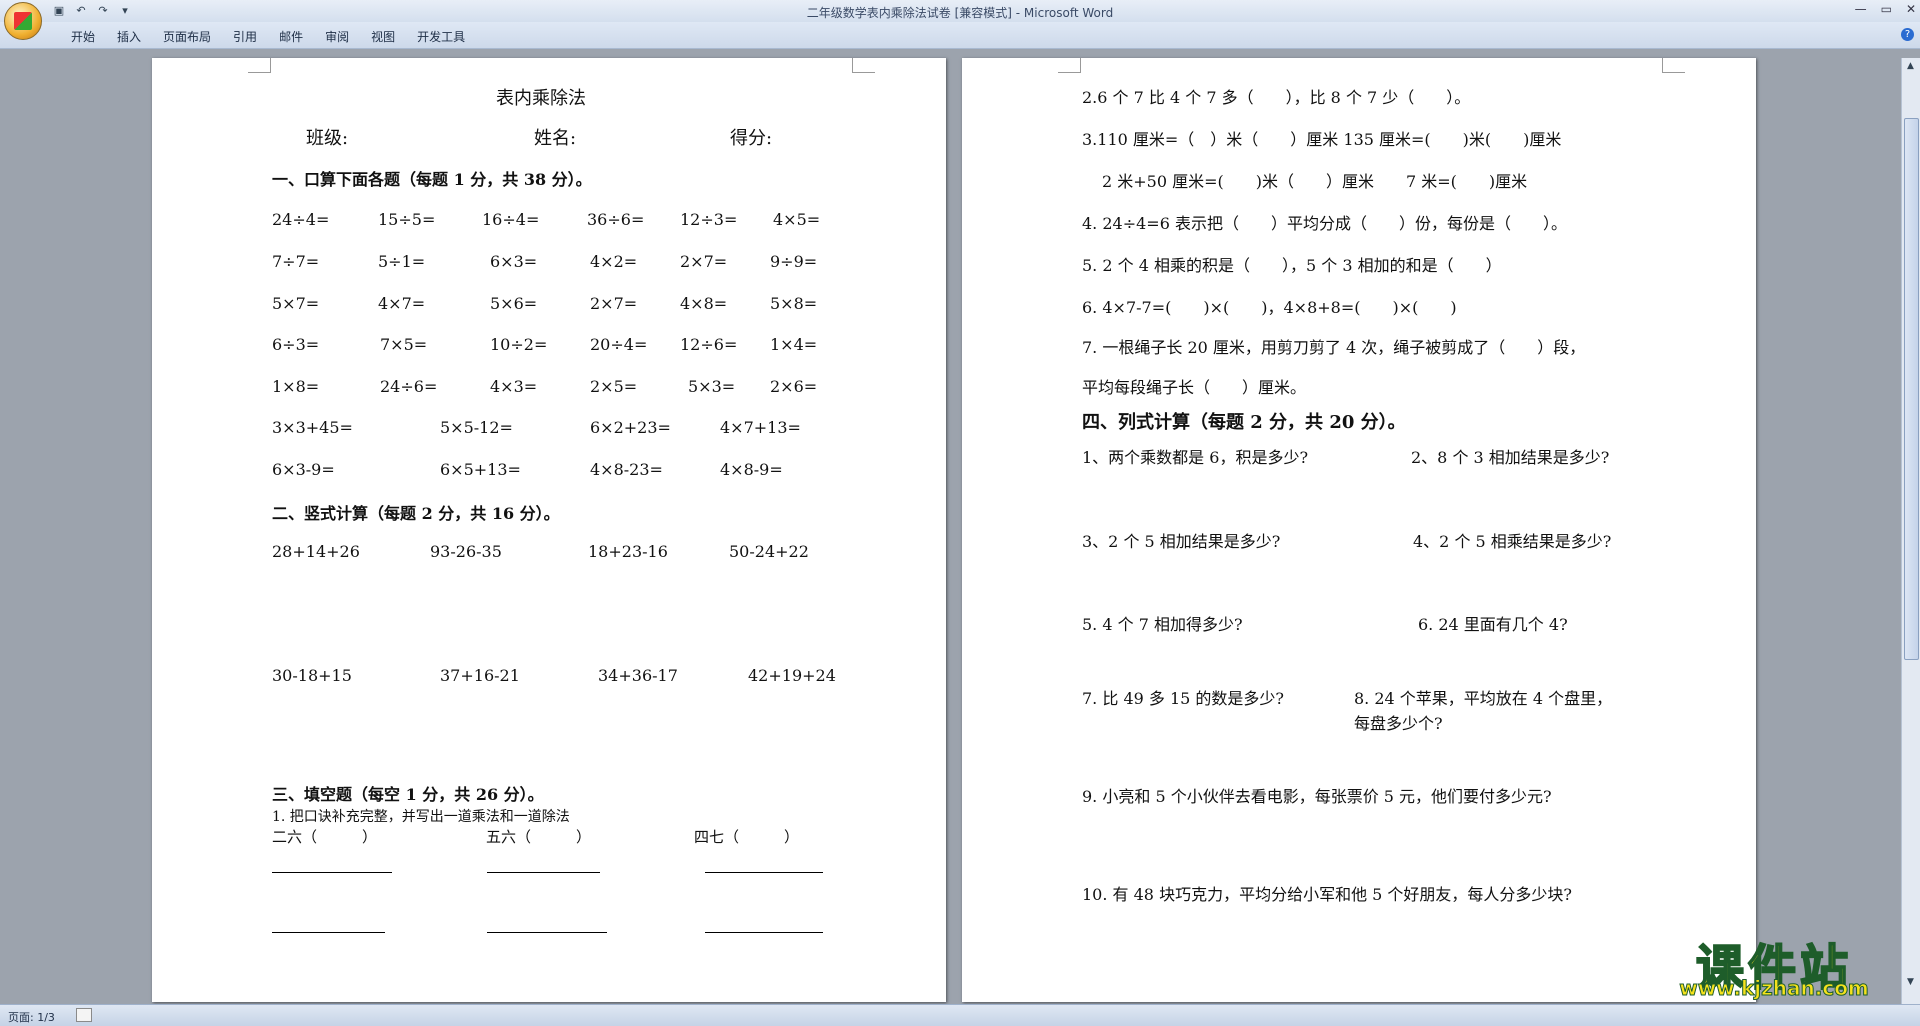  I want to click on word-problem: 4、2 个 5 相乘结果是多少?, so click(1512, 541).